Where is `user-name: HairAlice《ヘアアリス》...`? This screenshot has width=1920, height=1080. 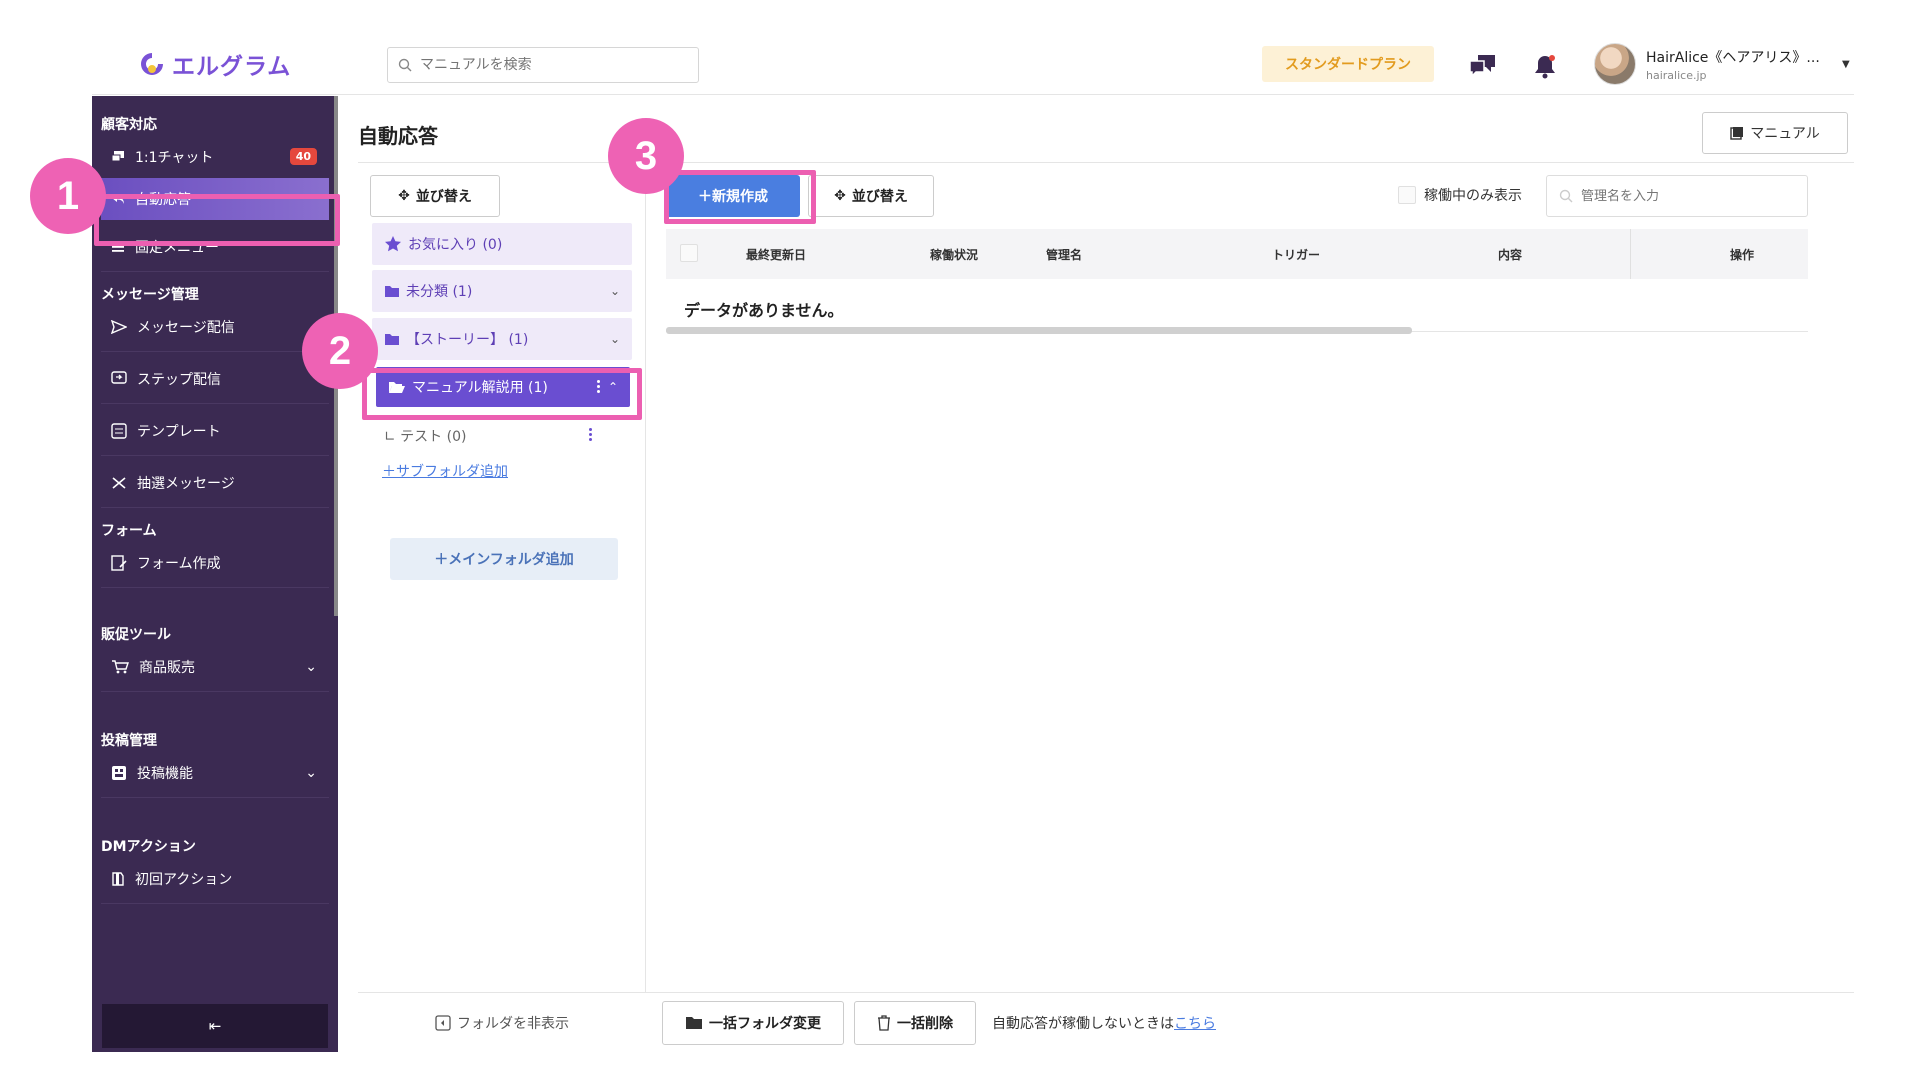
user-name: HairAlice《ヘアアリス》... is located at coordinates (1733, 57).